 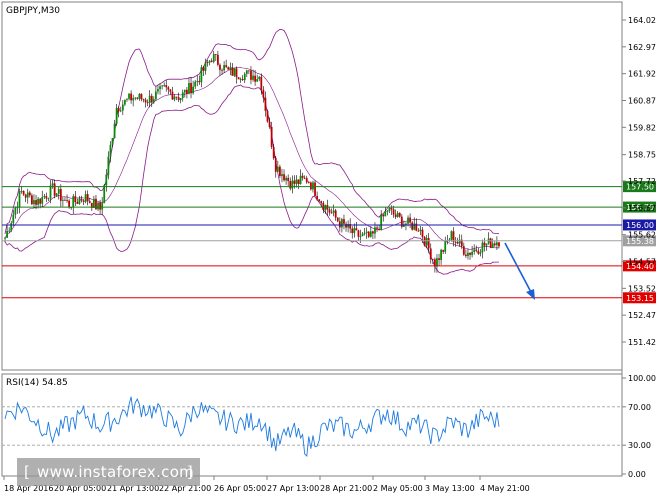 I want to click on watermark-text: www.instaforex.com, so click(x=116, y=472).